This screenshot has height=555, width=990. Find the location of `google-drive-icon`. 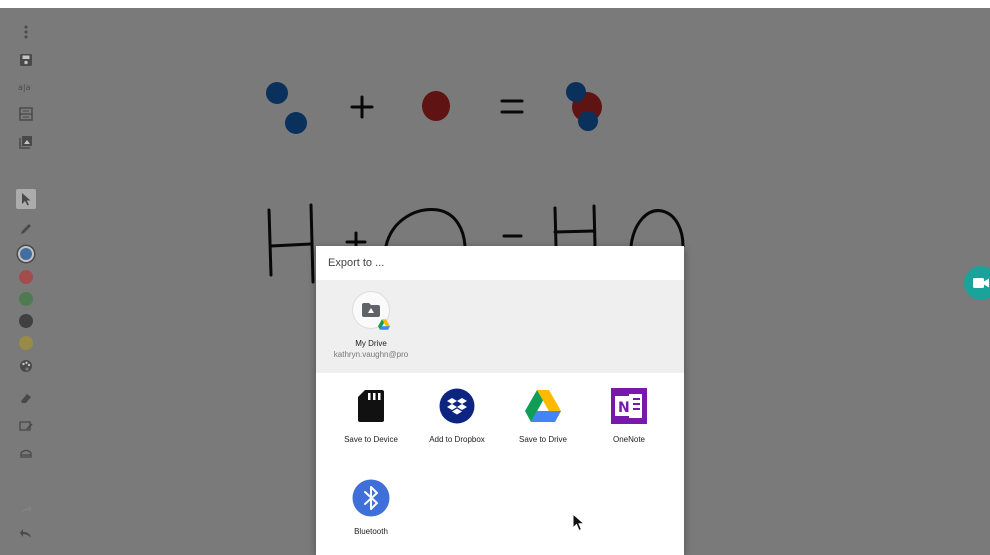

google-drive-icon is located at coordinates (543, 406).